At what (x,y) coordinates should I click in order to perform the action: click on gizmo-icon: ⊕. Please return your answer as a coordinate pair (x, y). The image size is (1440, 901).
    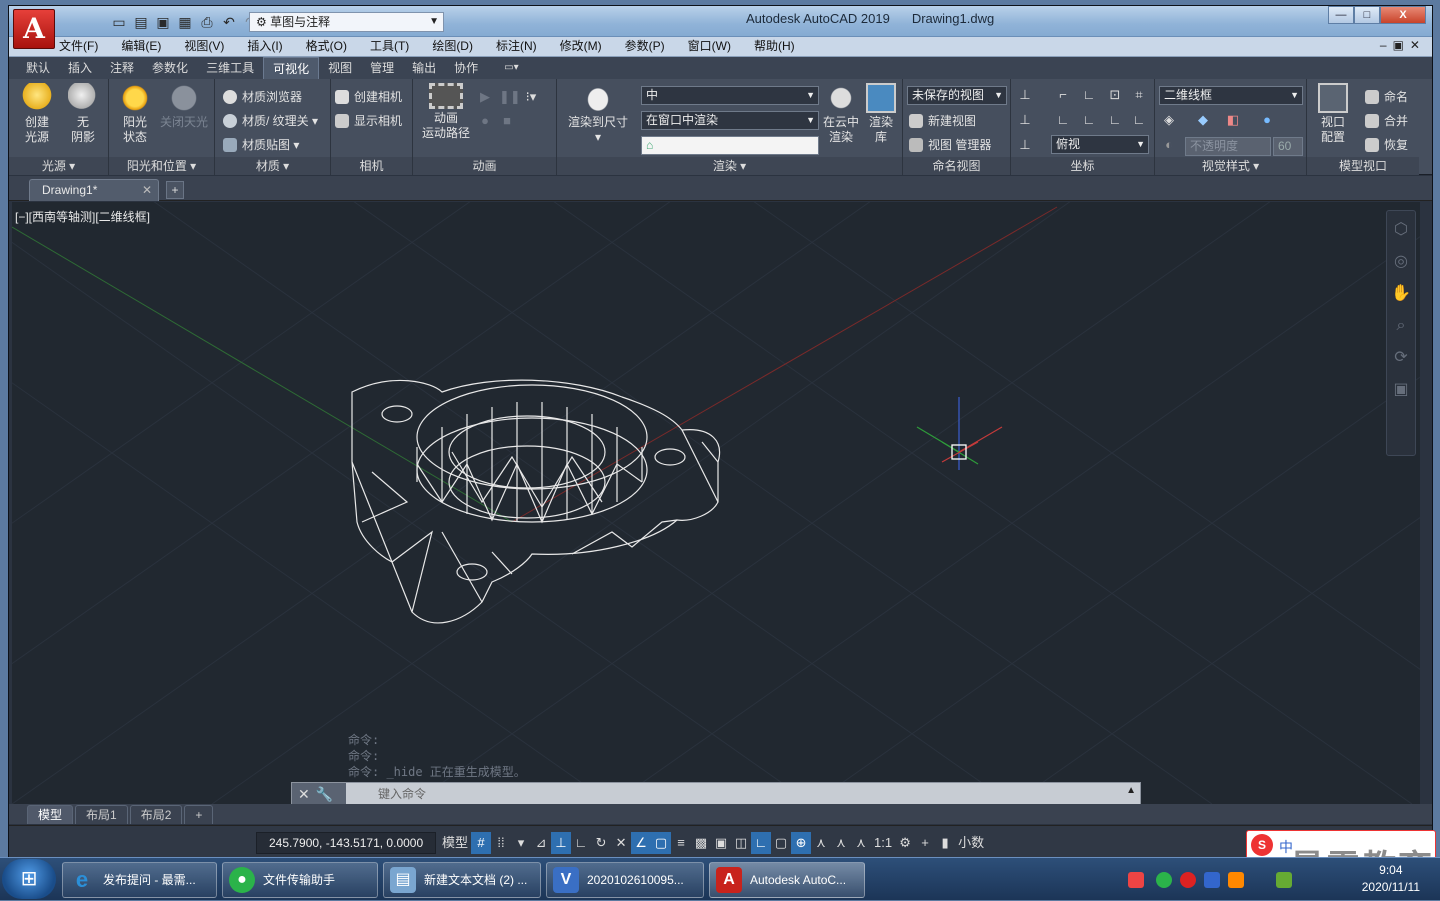
    Looking at the image, I should click on (801, 843).